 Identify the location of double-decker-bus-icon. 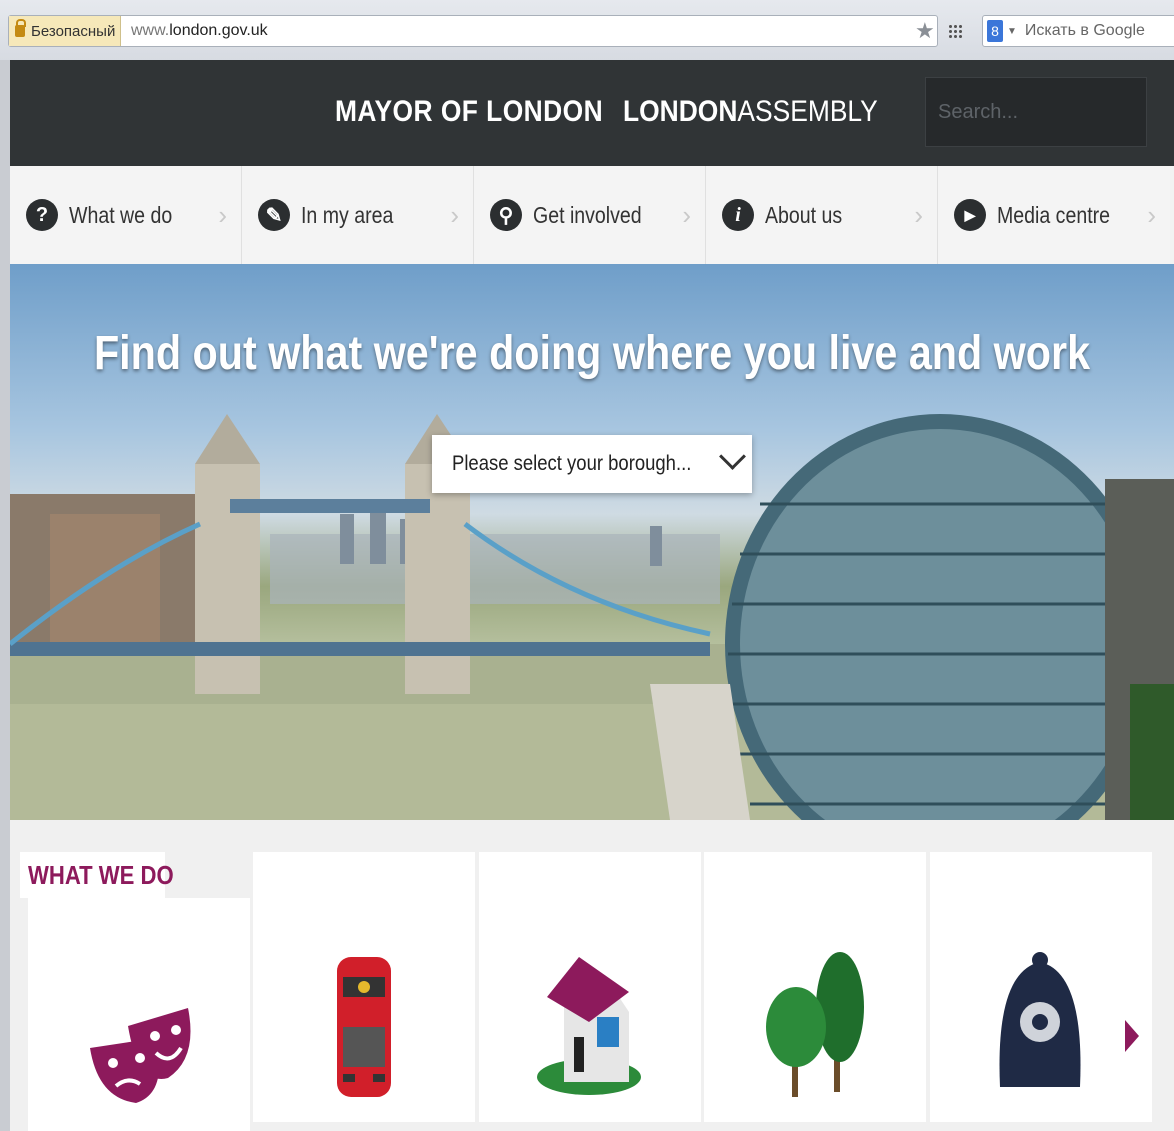
(364, 1027).